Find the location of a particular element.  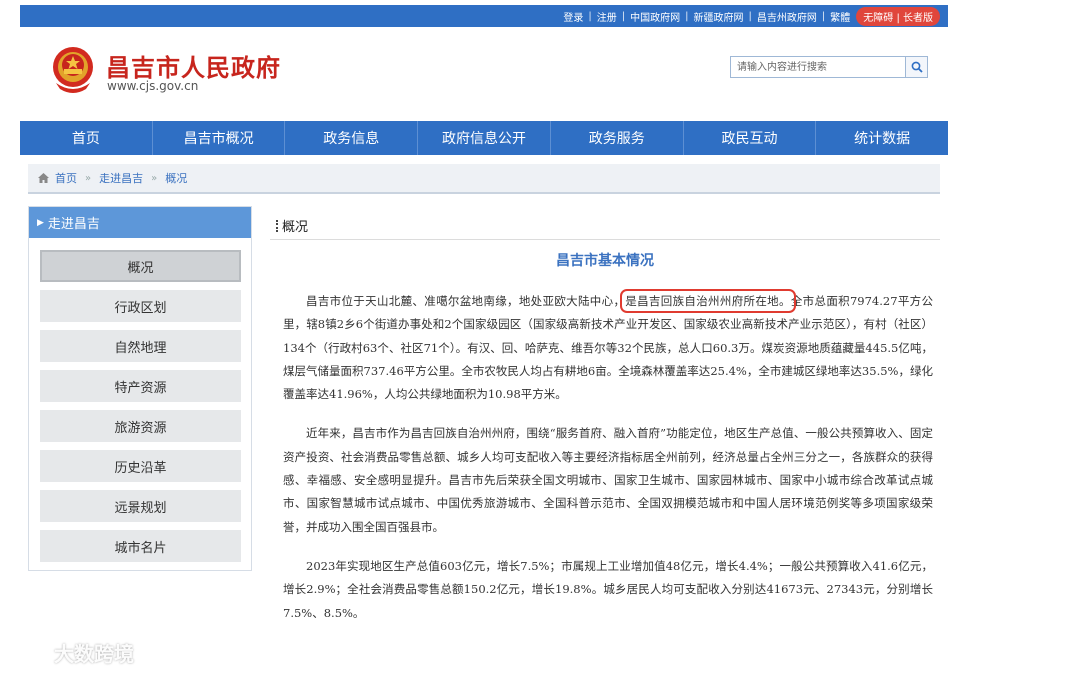

nav-city-overview: 昌吉市概况 is located at coordinates (219, 138).